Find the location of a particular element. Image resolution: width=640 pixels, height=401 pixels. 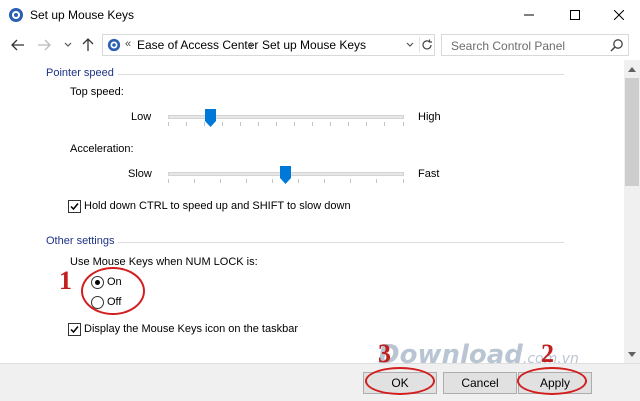

other-settings-heading: Other settings is located at coordinates (80, 241).